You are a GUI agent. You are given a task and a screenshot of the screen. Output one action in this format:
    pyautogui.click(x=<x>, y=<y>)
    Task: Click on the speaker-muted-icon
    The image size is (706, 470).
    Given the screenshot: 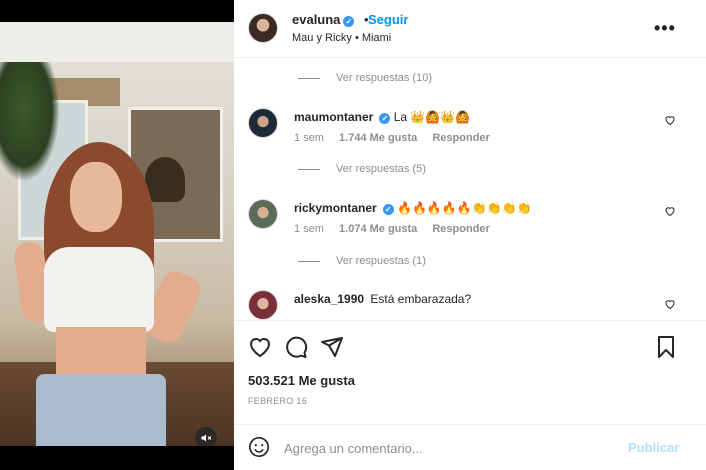 What is the action you would take?
    pyautogui.click(x=206, y=438)
    